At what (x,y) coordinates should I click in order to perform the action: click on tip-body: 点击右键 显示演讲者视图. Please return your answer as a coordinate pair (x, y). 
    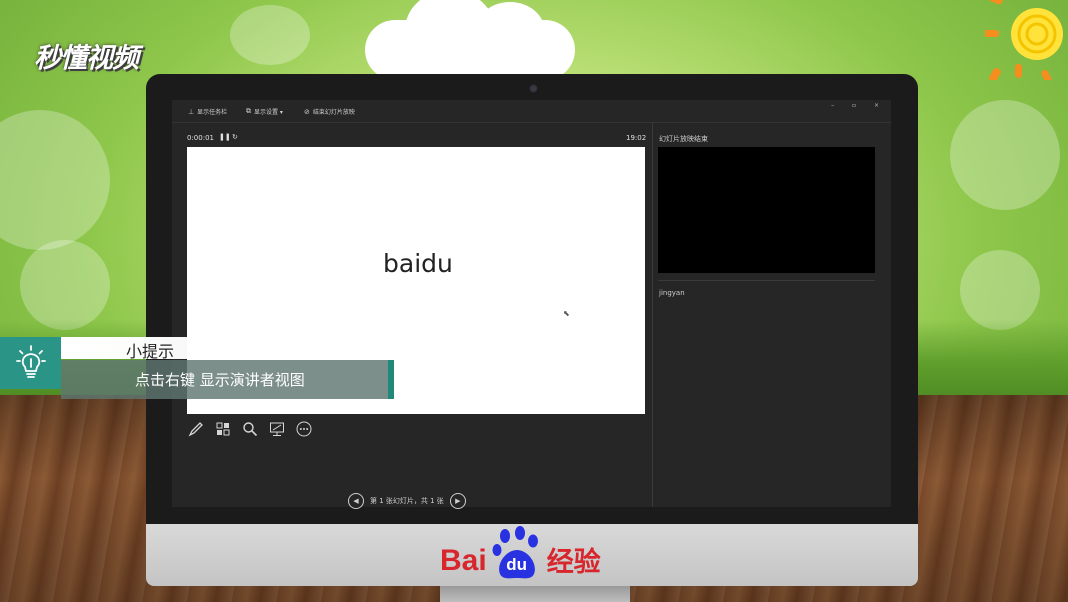
    Looking at the image, I should click on (220, 380).